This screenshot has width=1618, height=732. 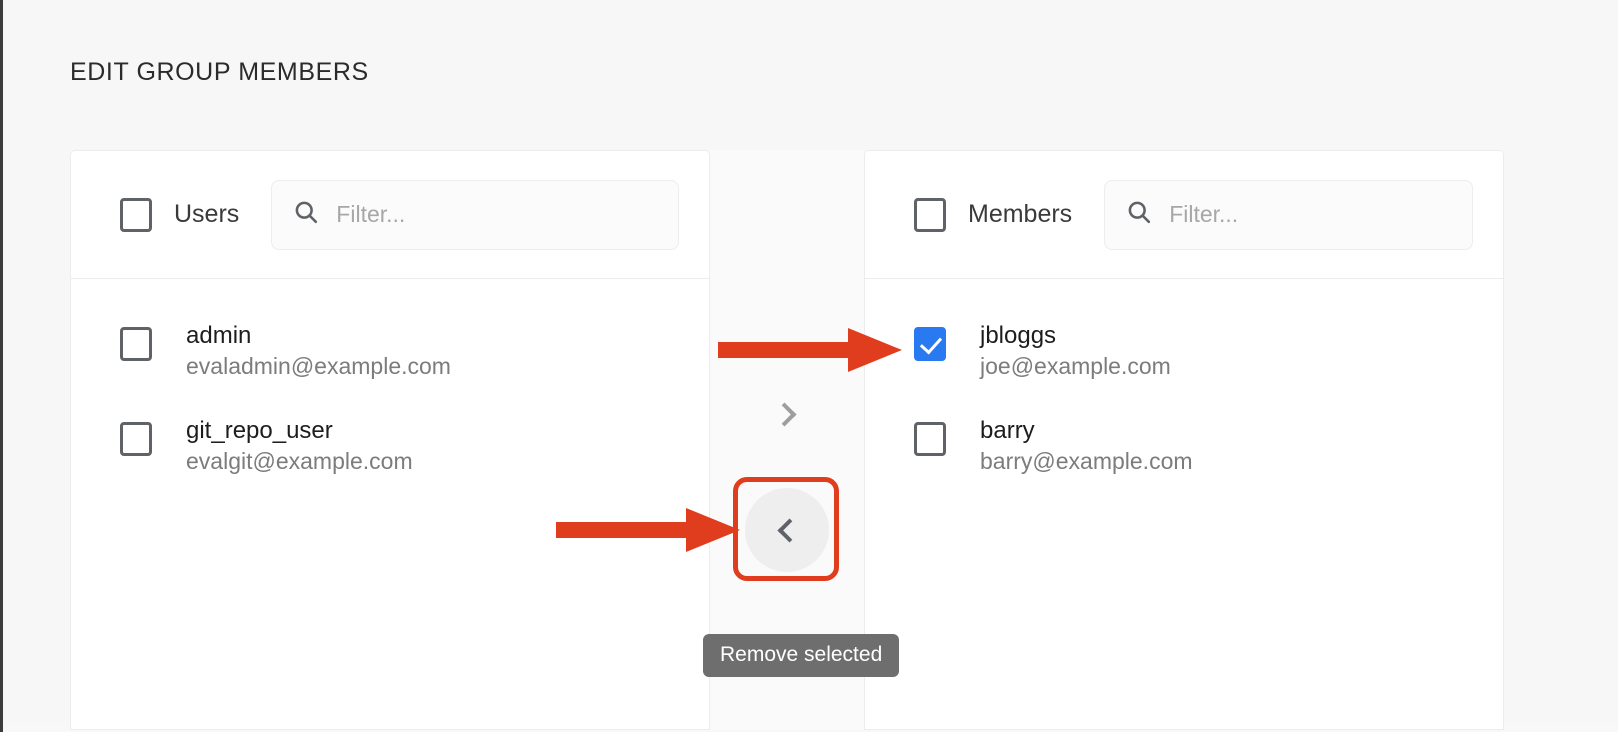 I want to click on users-filter-box, so click(x=475, y=214).